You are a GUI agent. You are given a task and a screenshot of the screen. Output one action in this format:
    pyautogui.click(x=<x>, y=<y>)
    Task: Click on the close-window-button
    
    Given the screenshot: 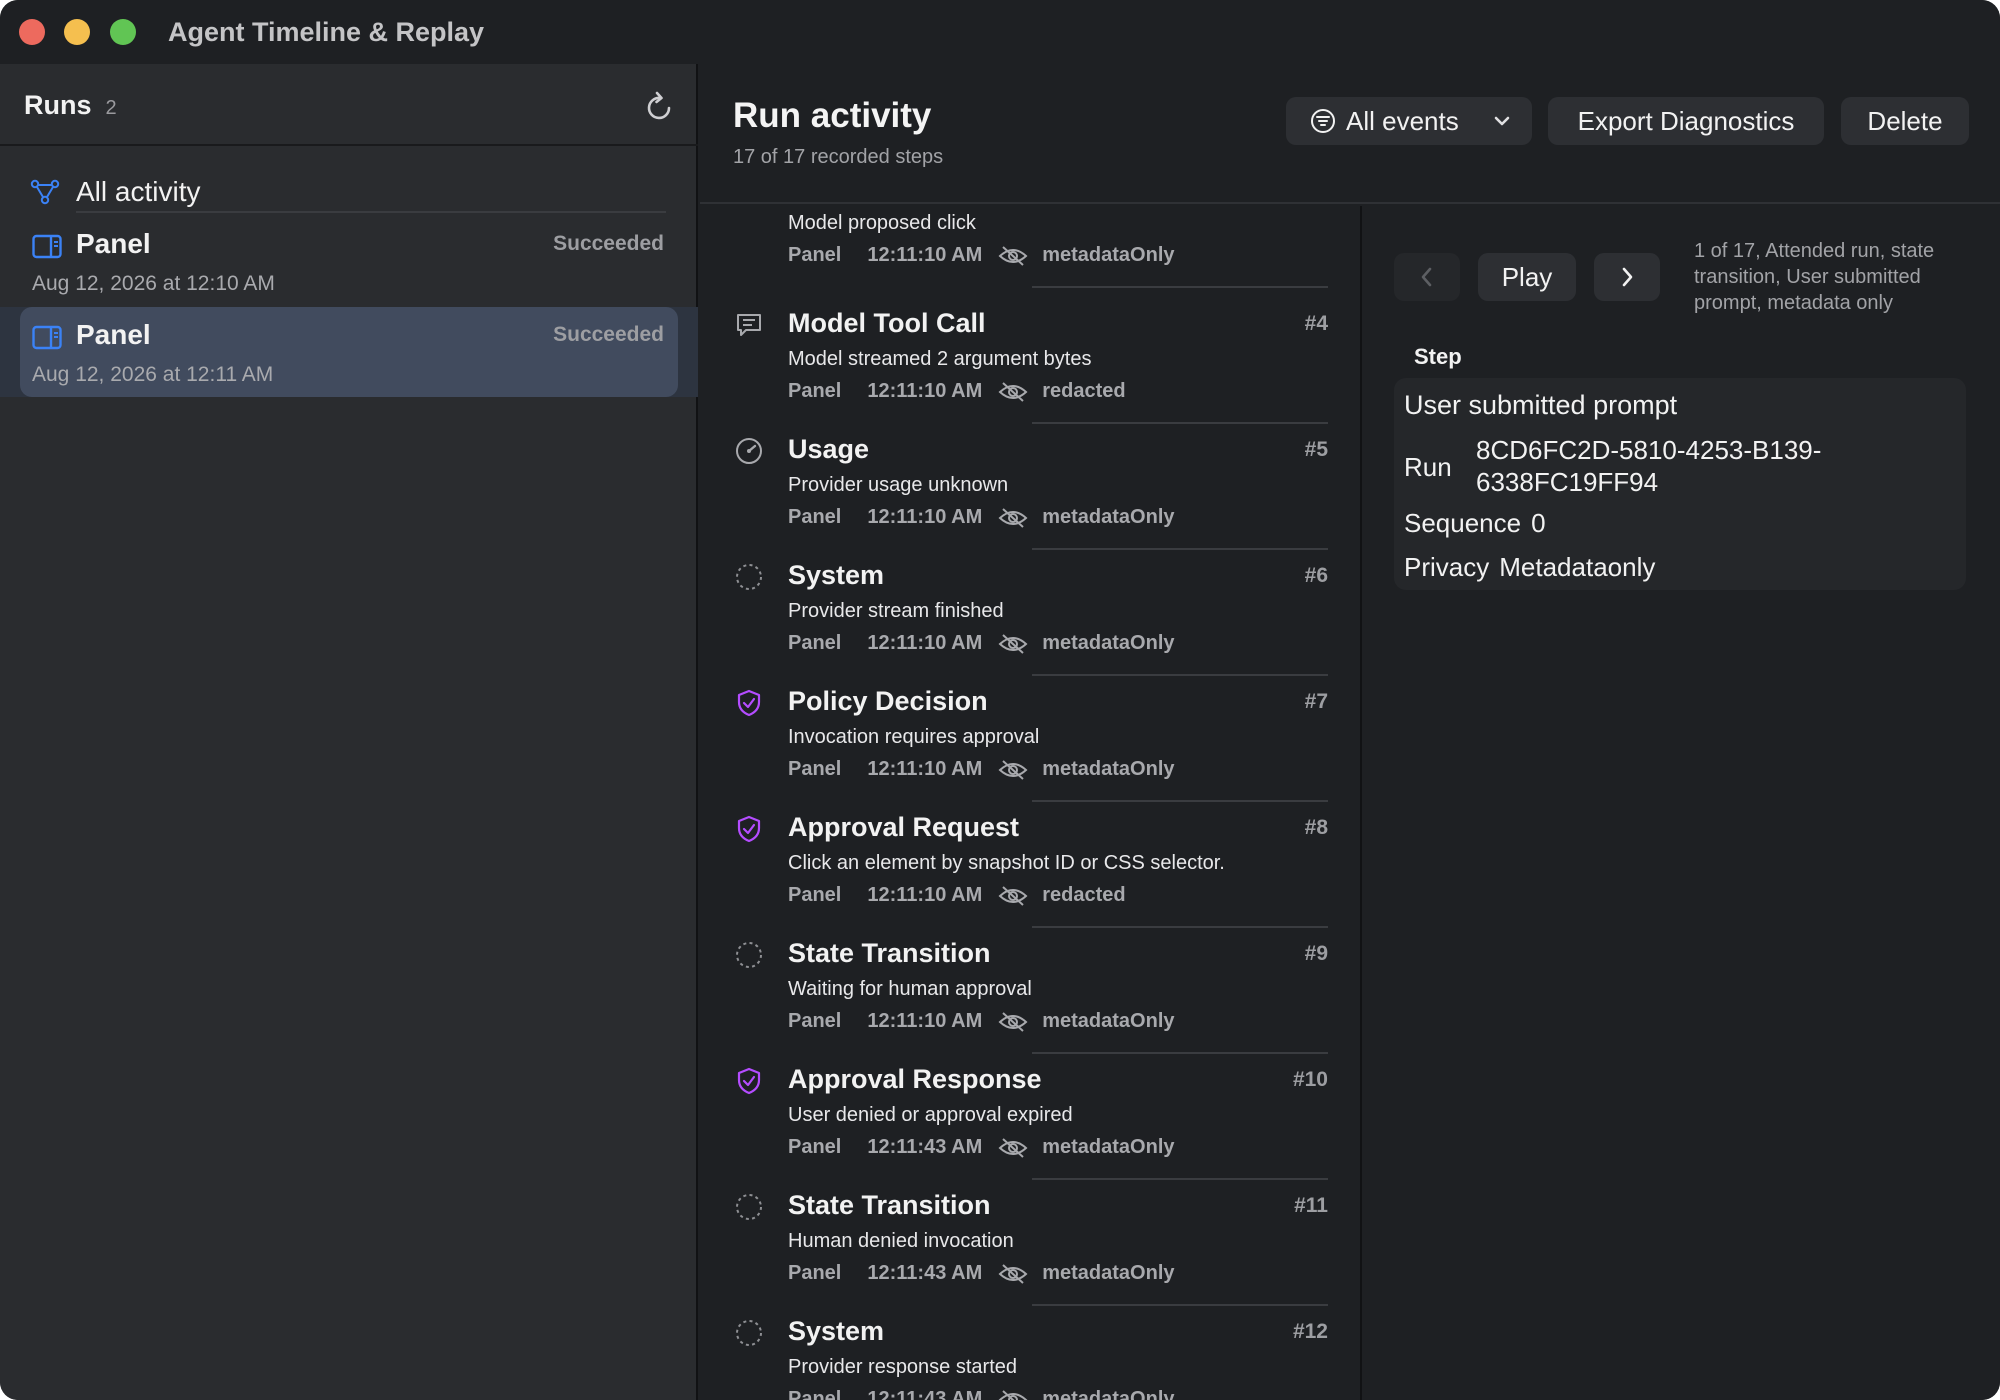 What is the action you would take?
    pyautogui.click(x=32, y=32)
    